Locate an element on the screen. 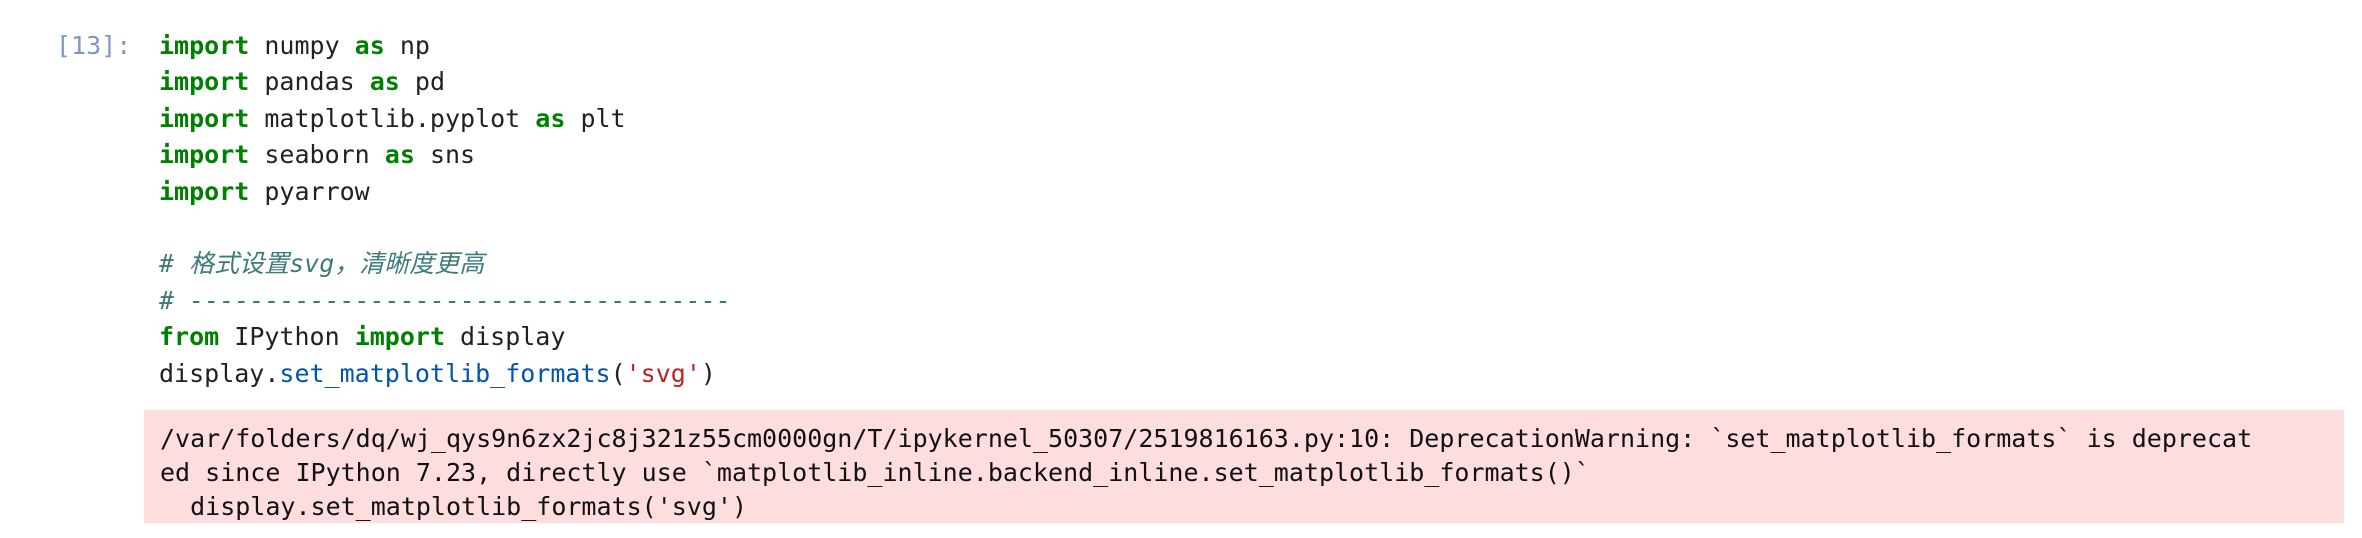  code-line-4: import seaborn as sns is located at coordinates (445, 155).